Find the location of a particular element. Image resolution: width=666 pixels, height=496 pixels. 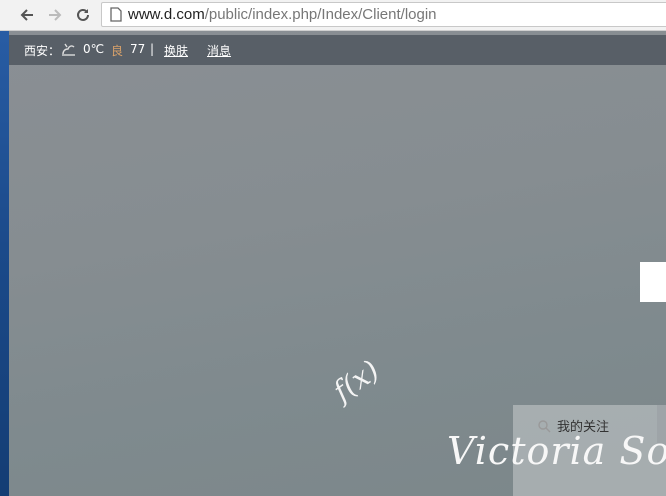

reload-button is located at coordinates (83, 15).